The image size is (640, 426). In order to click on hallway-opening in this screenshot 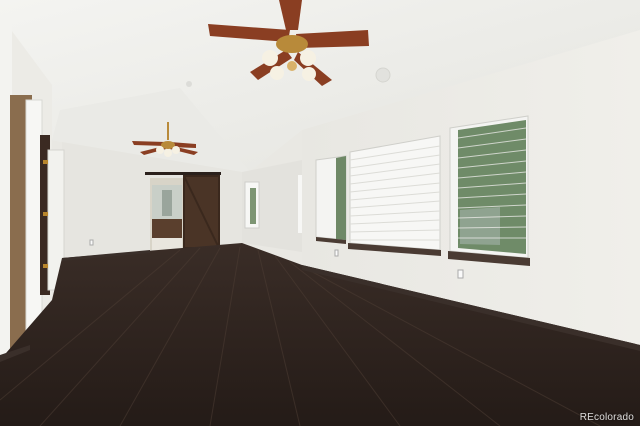, I will do `click(167, 215)`.